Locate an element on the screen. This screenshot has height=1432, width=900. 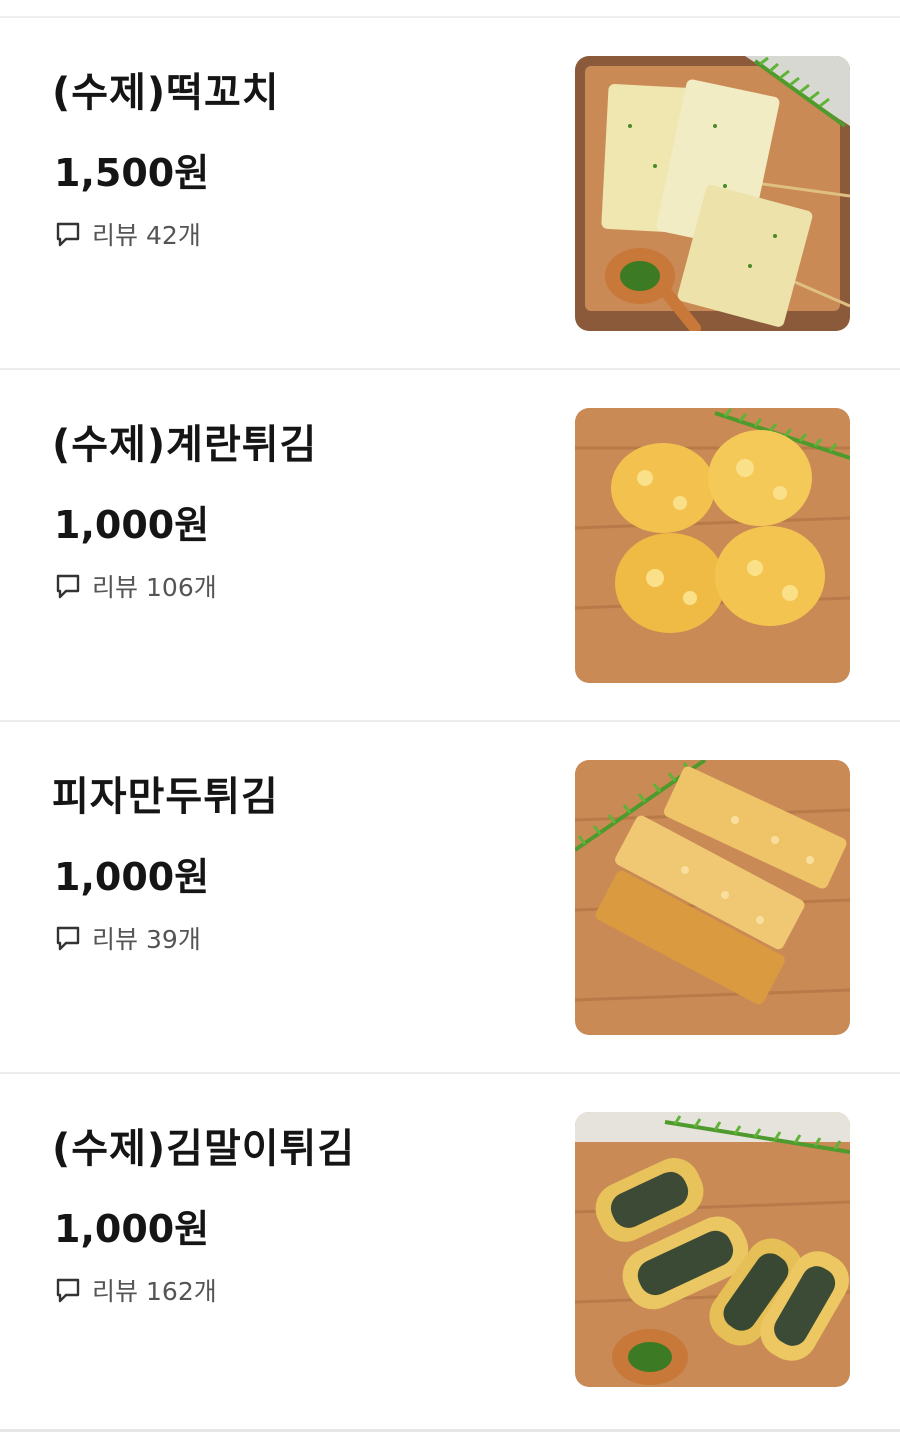
review-count: 162개 is located at coordinates (181, 1291).